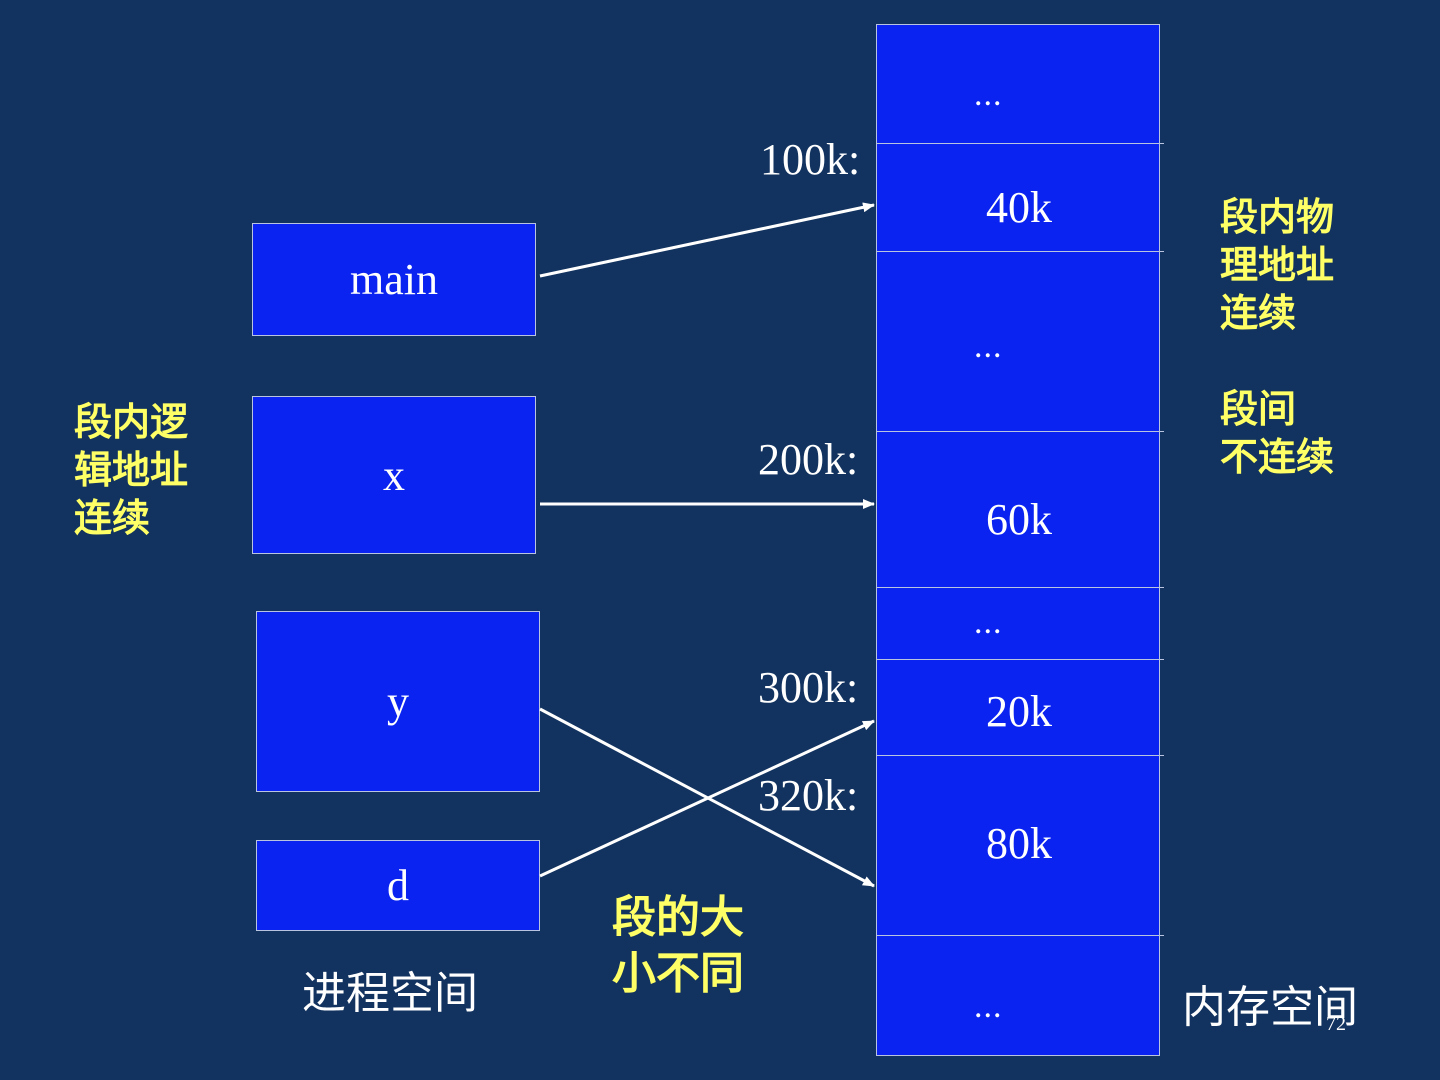 The height and width of the screenshot is (1080, 1440). What do you see at coordinates (1336, 1024) in the screenshot?
I see `slide-number: 72` at bounding box center [1336, 1024].